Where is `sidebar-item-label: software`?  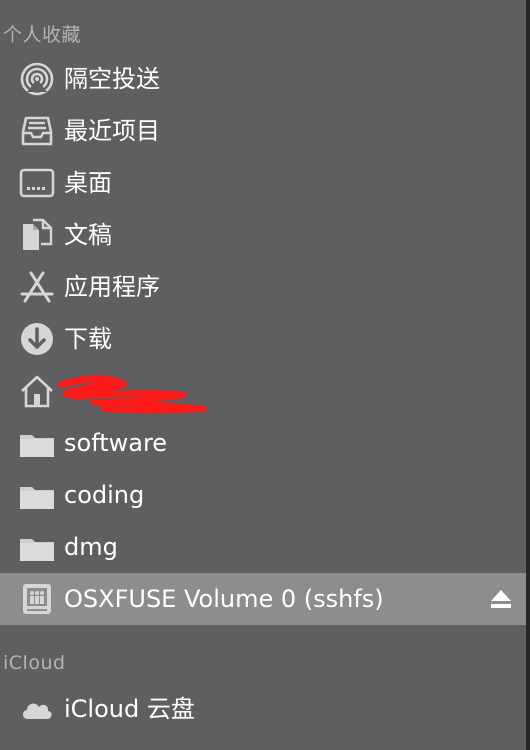
sidebar-item-label: software is located at coordinates (116, 443).